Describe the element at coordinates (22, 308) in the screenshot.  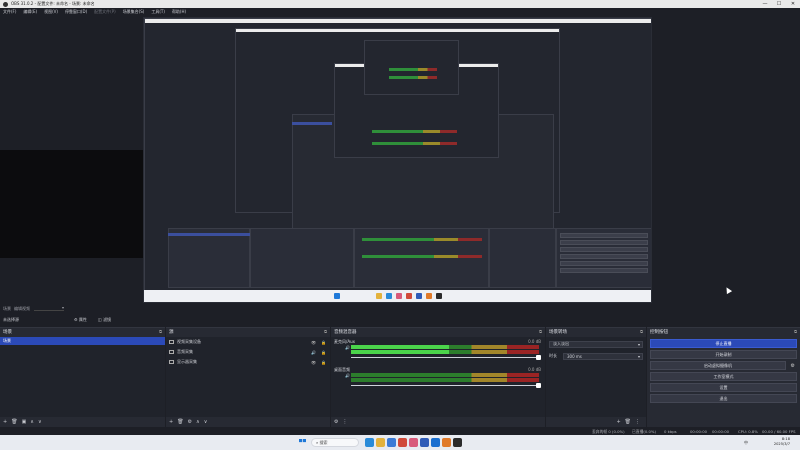
I see `scene-info-value: 编辑视频` at that location.